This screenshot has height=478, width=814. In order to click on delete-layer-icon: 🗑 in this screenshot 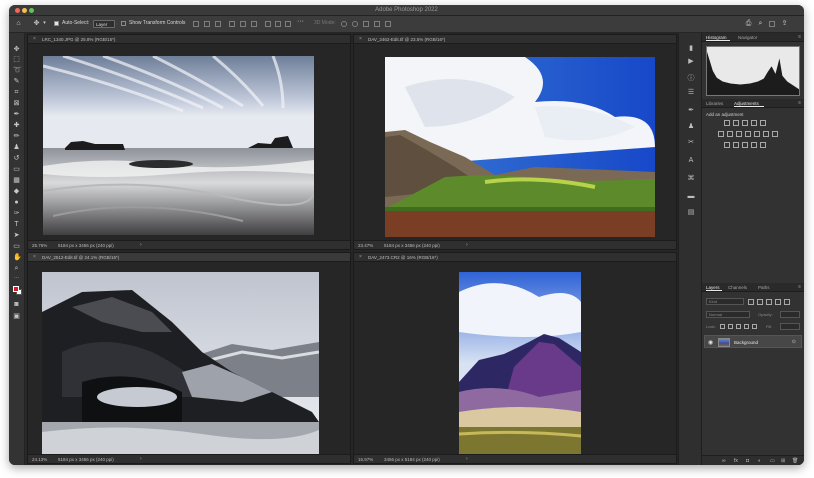, I will do `click(795, 461)`.